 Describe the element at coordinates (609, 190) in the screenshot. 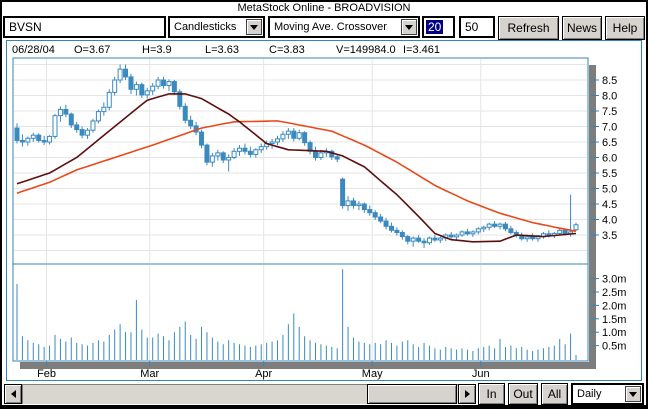

I see `svg-text: 5.0` at that location.